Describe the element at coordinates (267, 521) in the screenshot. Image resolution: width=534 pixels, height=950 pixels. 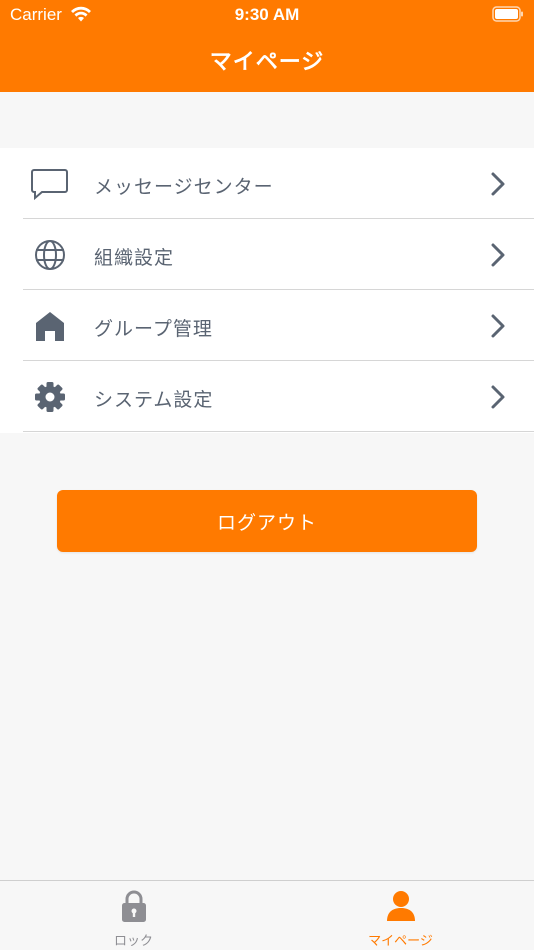
I see `logout-button: ログアウト` at that location.